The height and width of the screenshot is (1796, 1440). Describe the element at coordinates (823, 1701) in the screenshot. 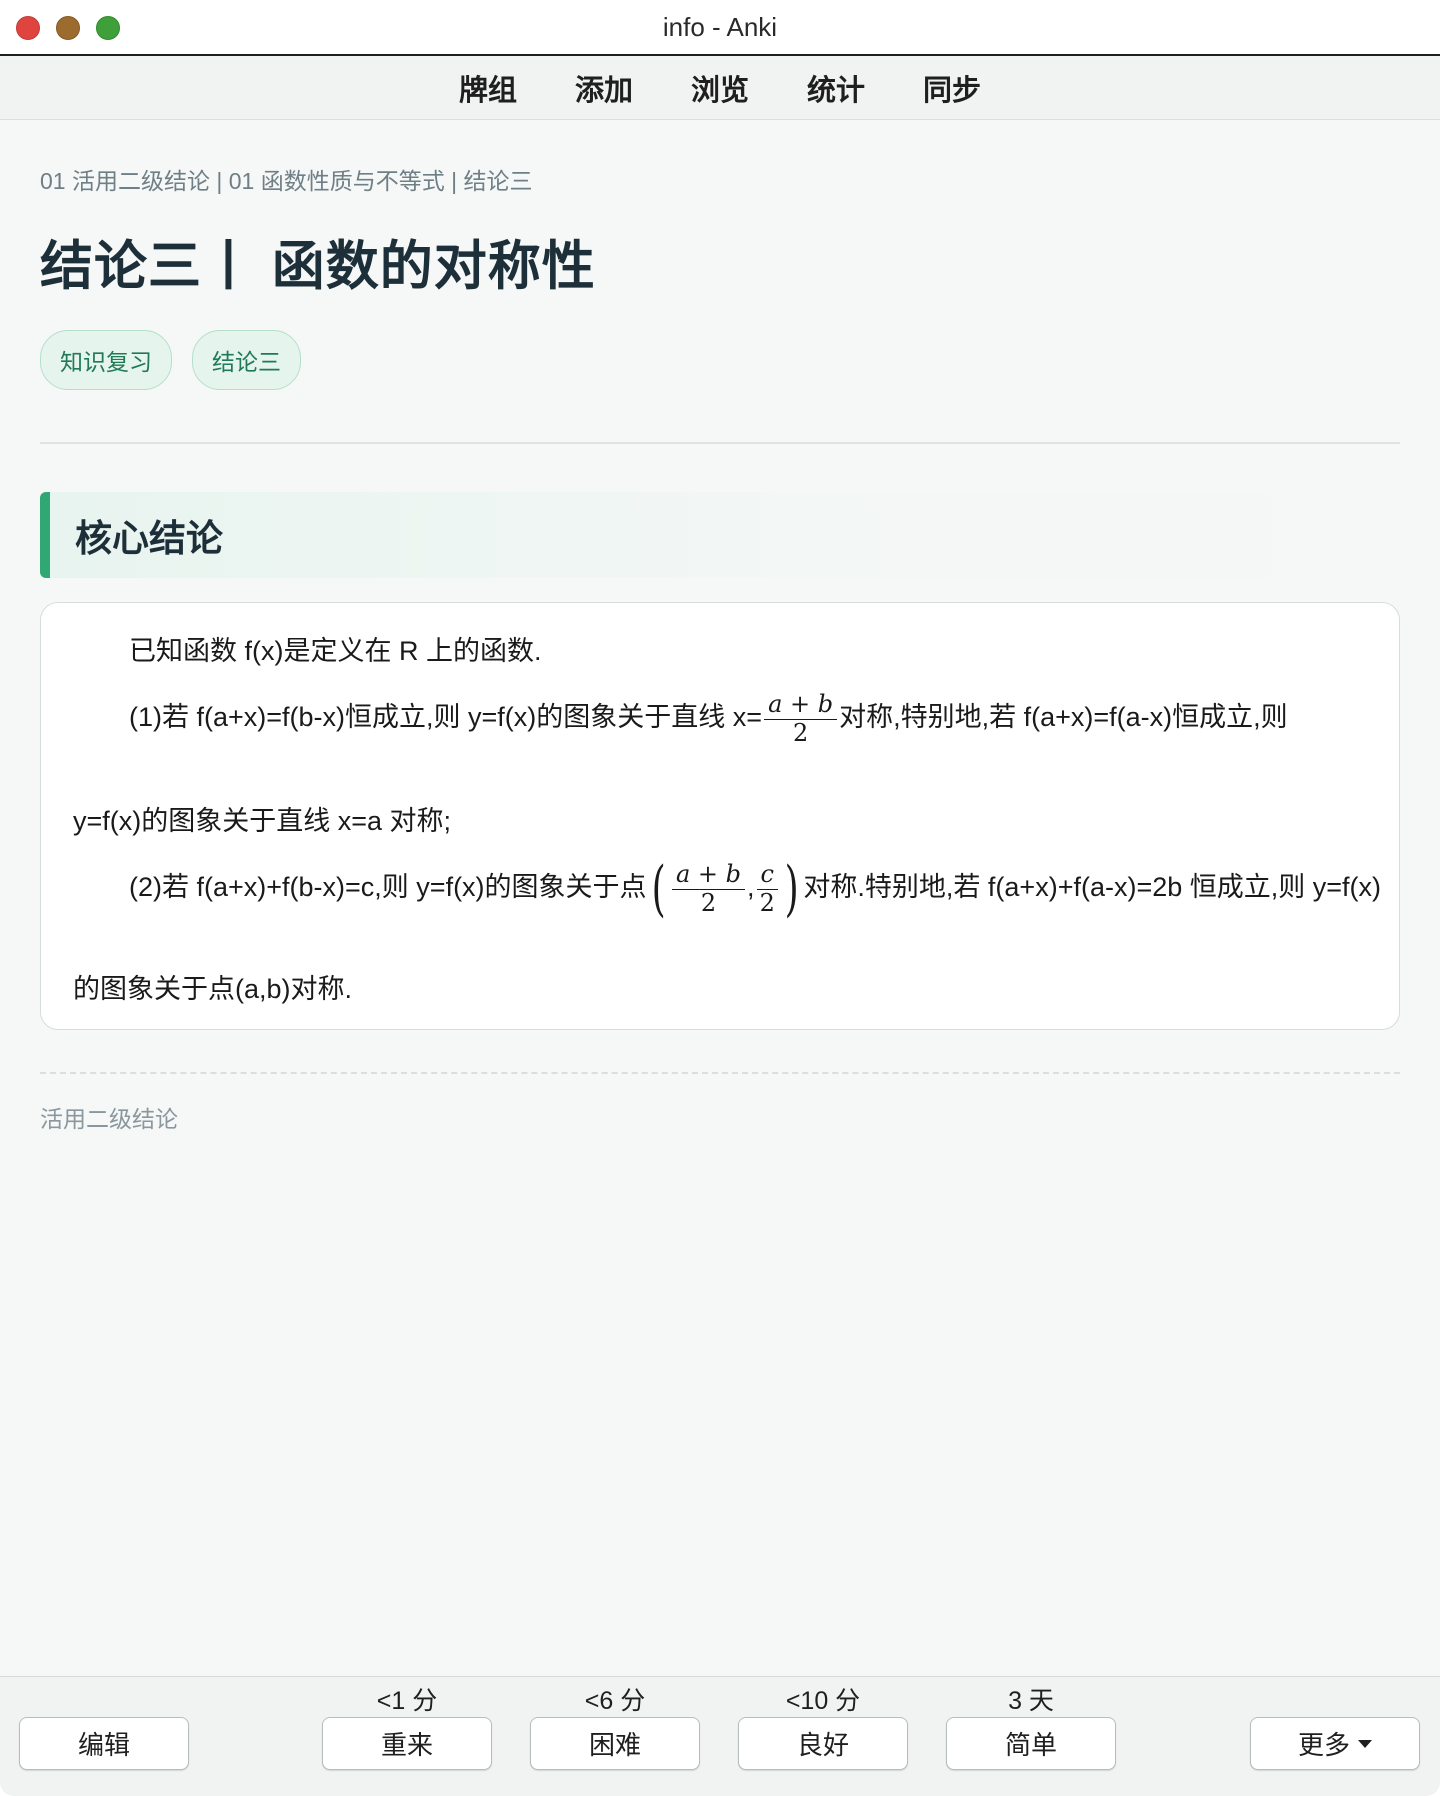

I see `good-interval: <10 分` at that location.